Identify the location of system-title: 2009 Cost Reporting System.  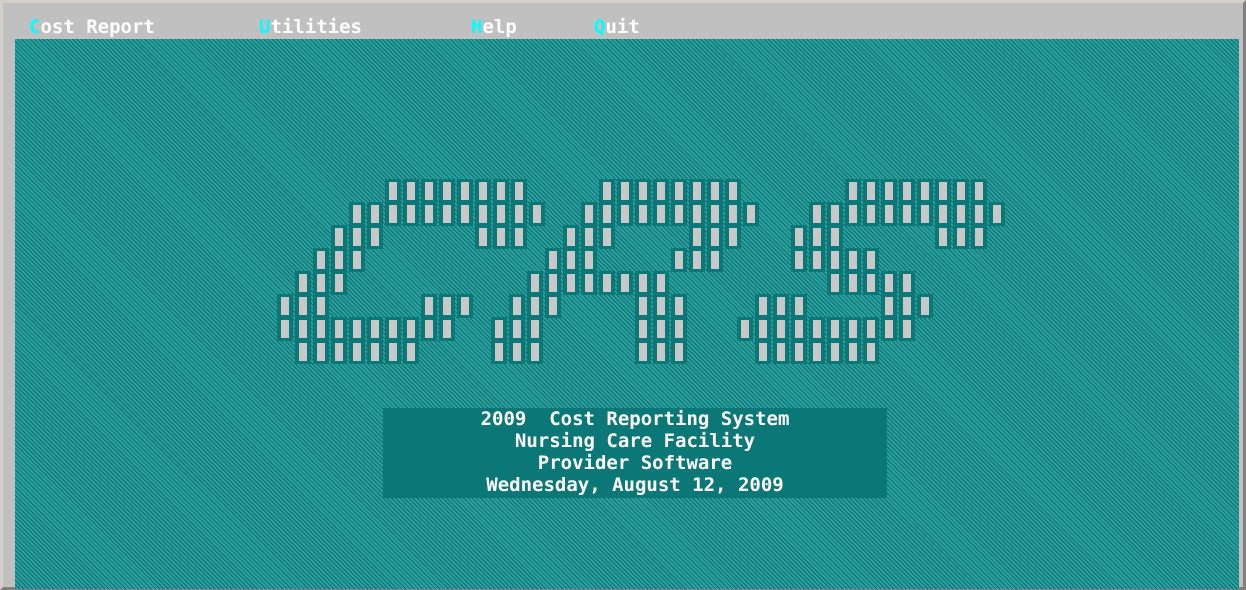
(635, 419).